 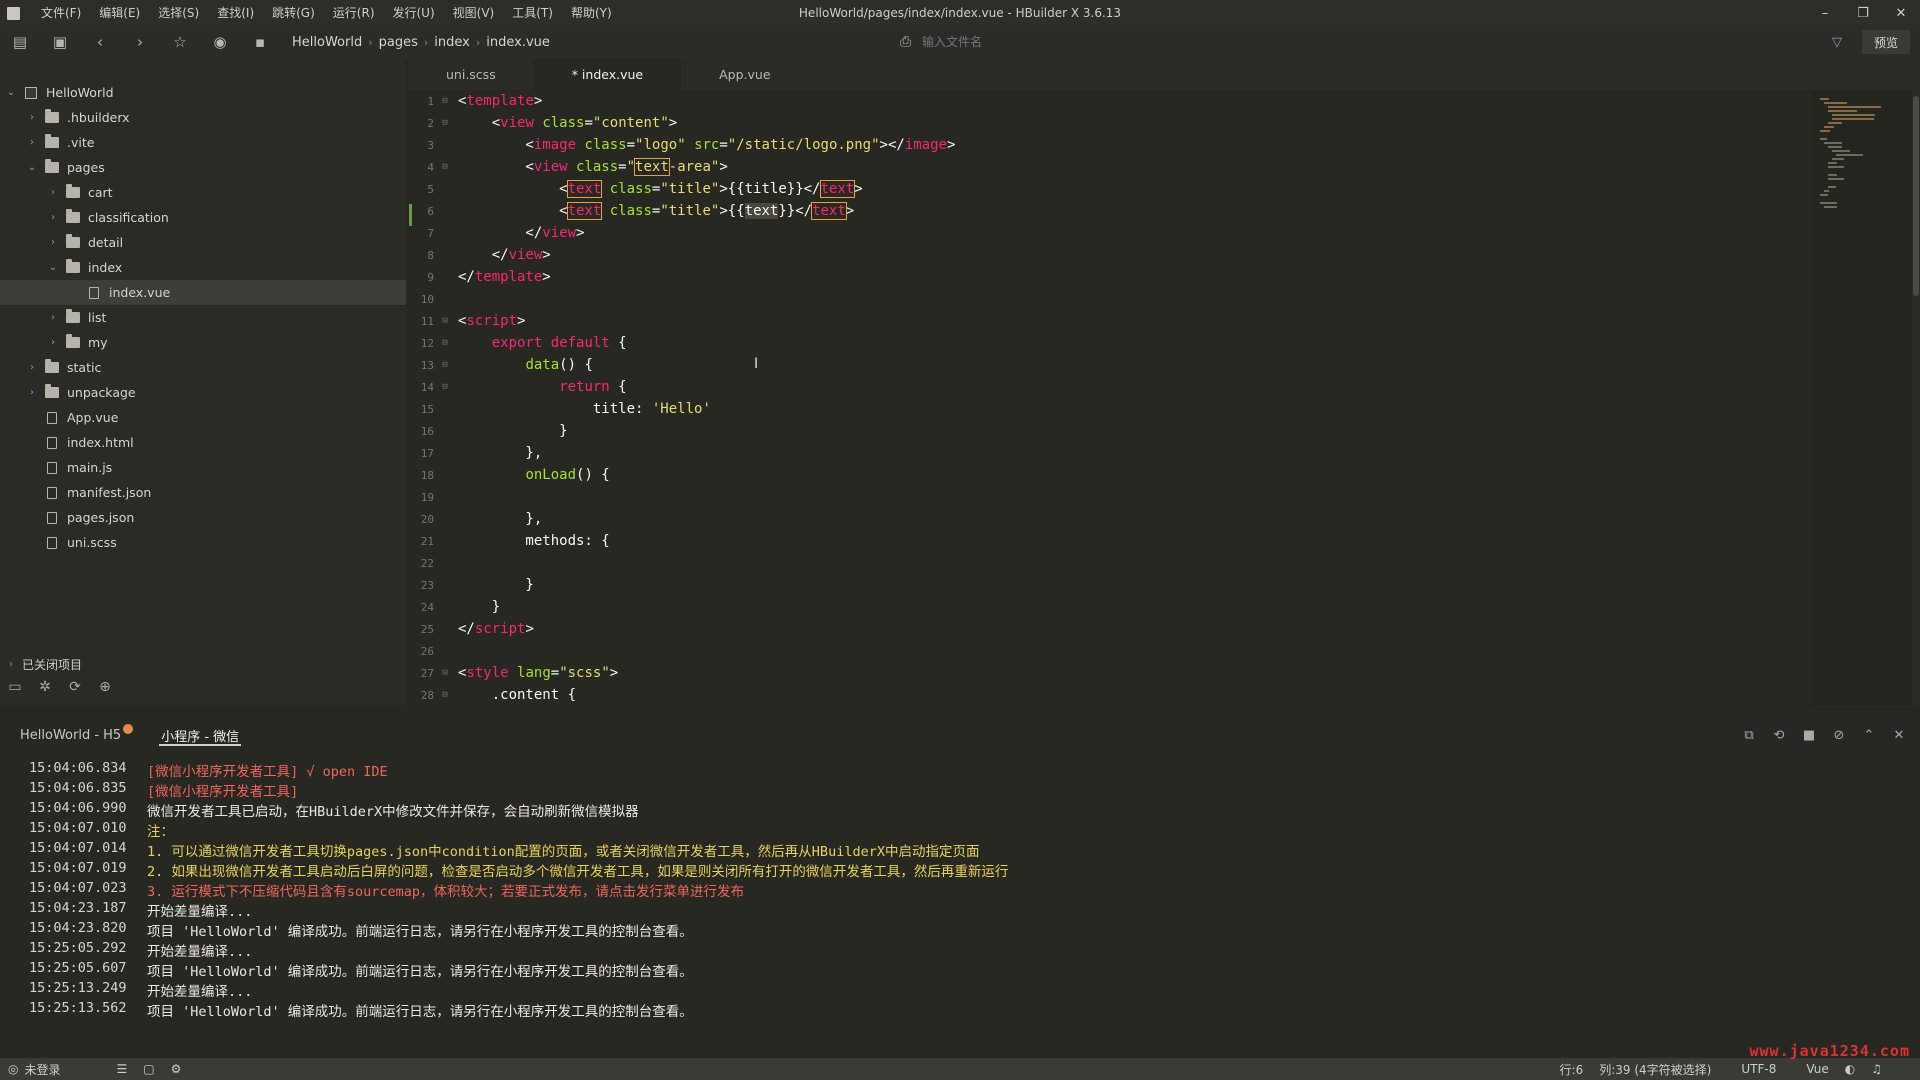 I want to click on tree-item: › unpackage, so click(x=203, y=392).